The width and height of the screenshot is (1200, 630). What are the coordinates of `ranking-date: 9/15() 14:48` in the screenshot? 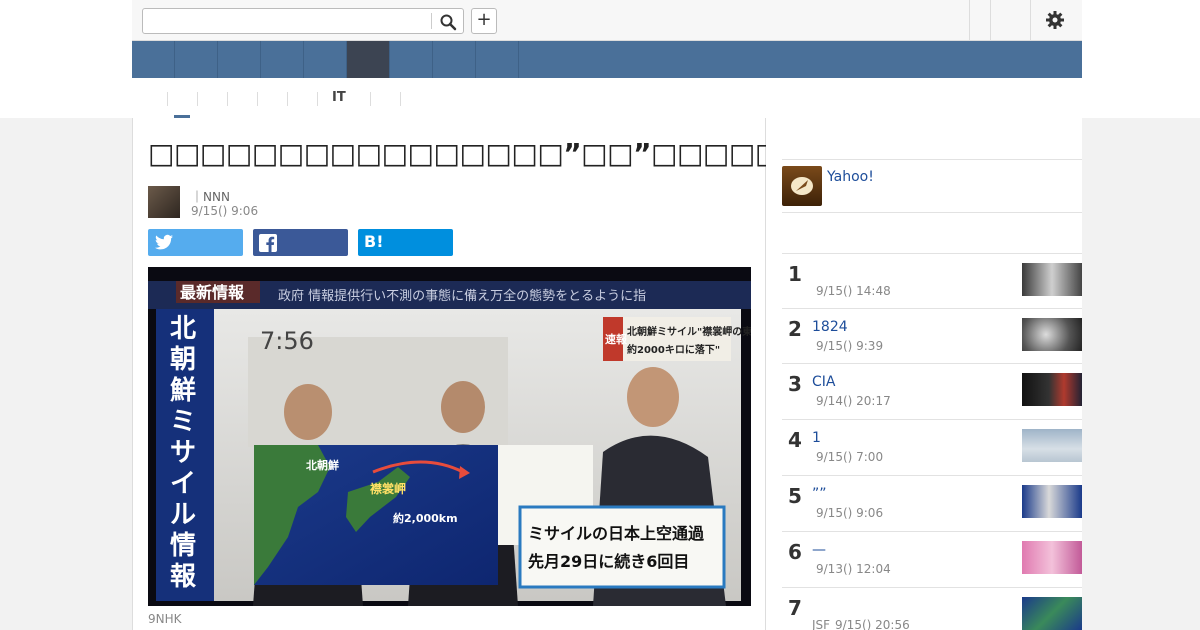 It's located at (853, 291).